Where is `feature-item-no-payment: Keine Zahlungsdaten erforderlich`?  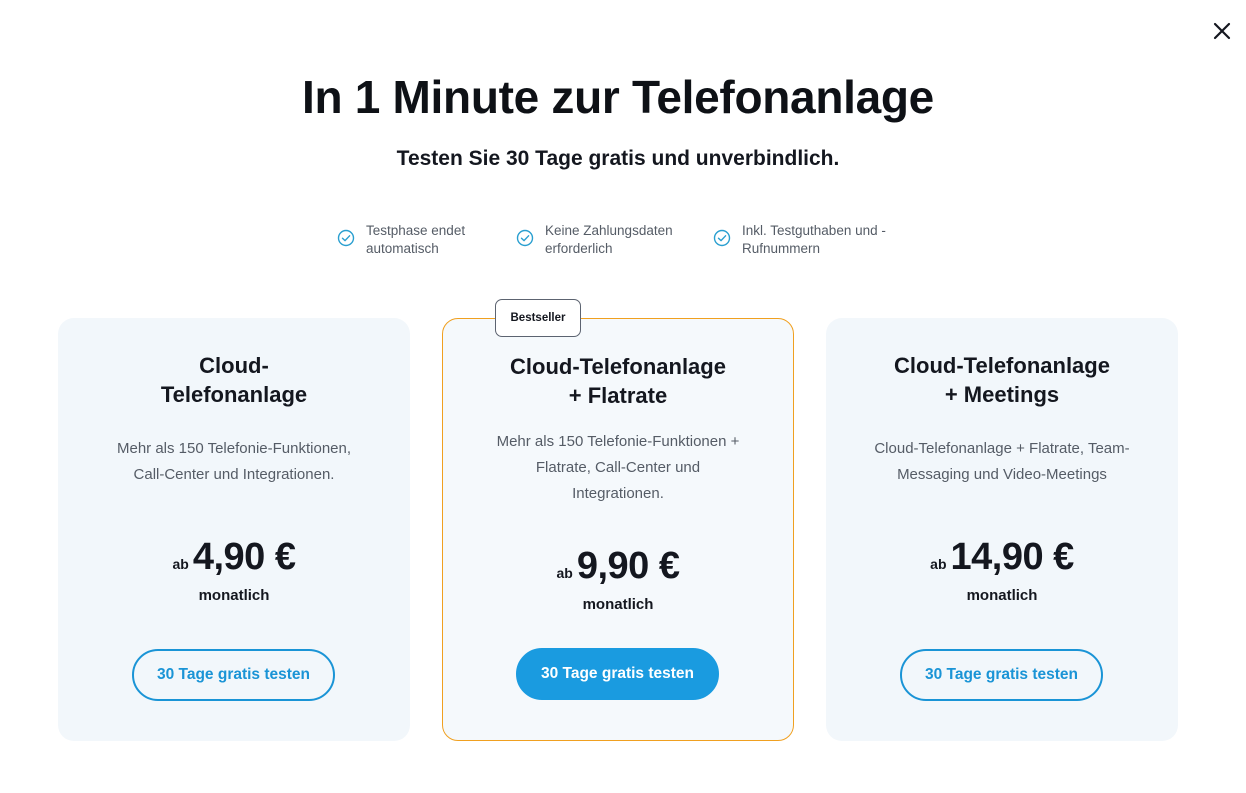 feature-item-no-payment: Keine Zahlungsdaten erforderlich is located at coordinates (594, 240).